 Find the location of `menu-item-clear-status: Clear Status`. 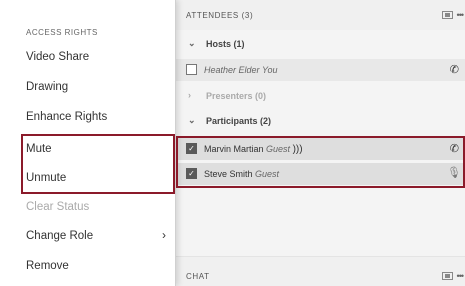

menu-item-clear-status: Clear Status is located at coordinates (88, 208).